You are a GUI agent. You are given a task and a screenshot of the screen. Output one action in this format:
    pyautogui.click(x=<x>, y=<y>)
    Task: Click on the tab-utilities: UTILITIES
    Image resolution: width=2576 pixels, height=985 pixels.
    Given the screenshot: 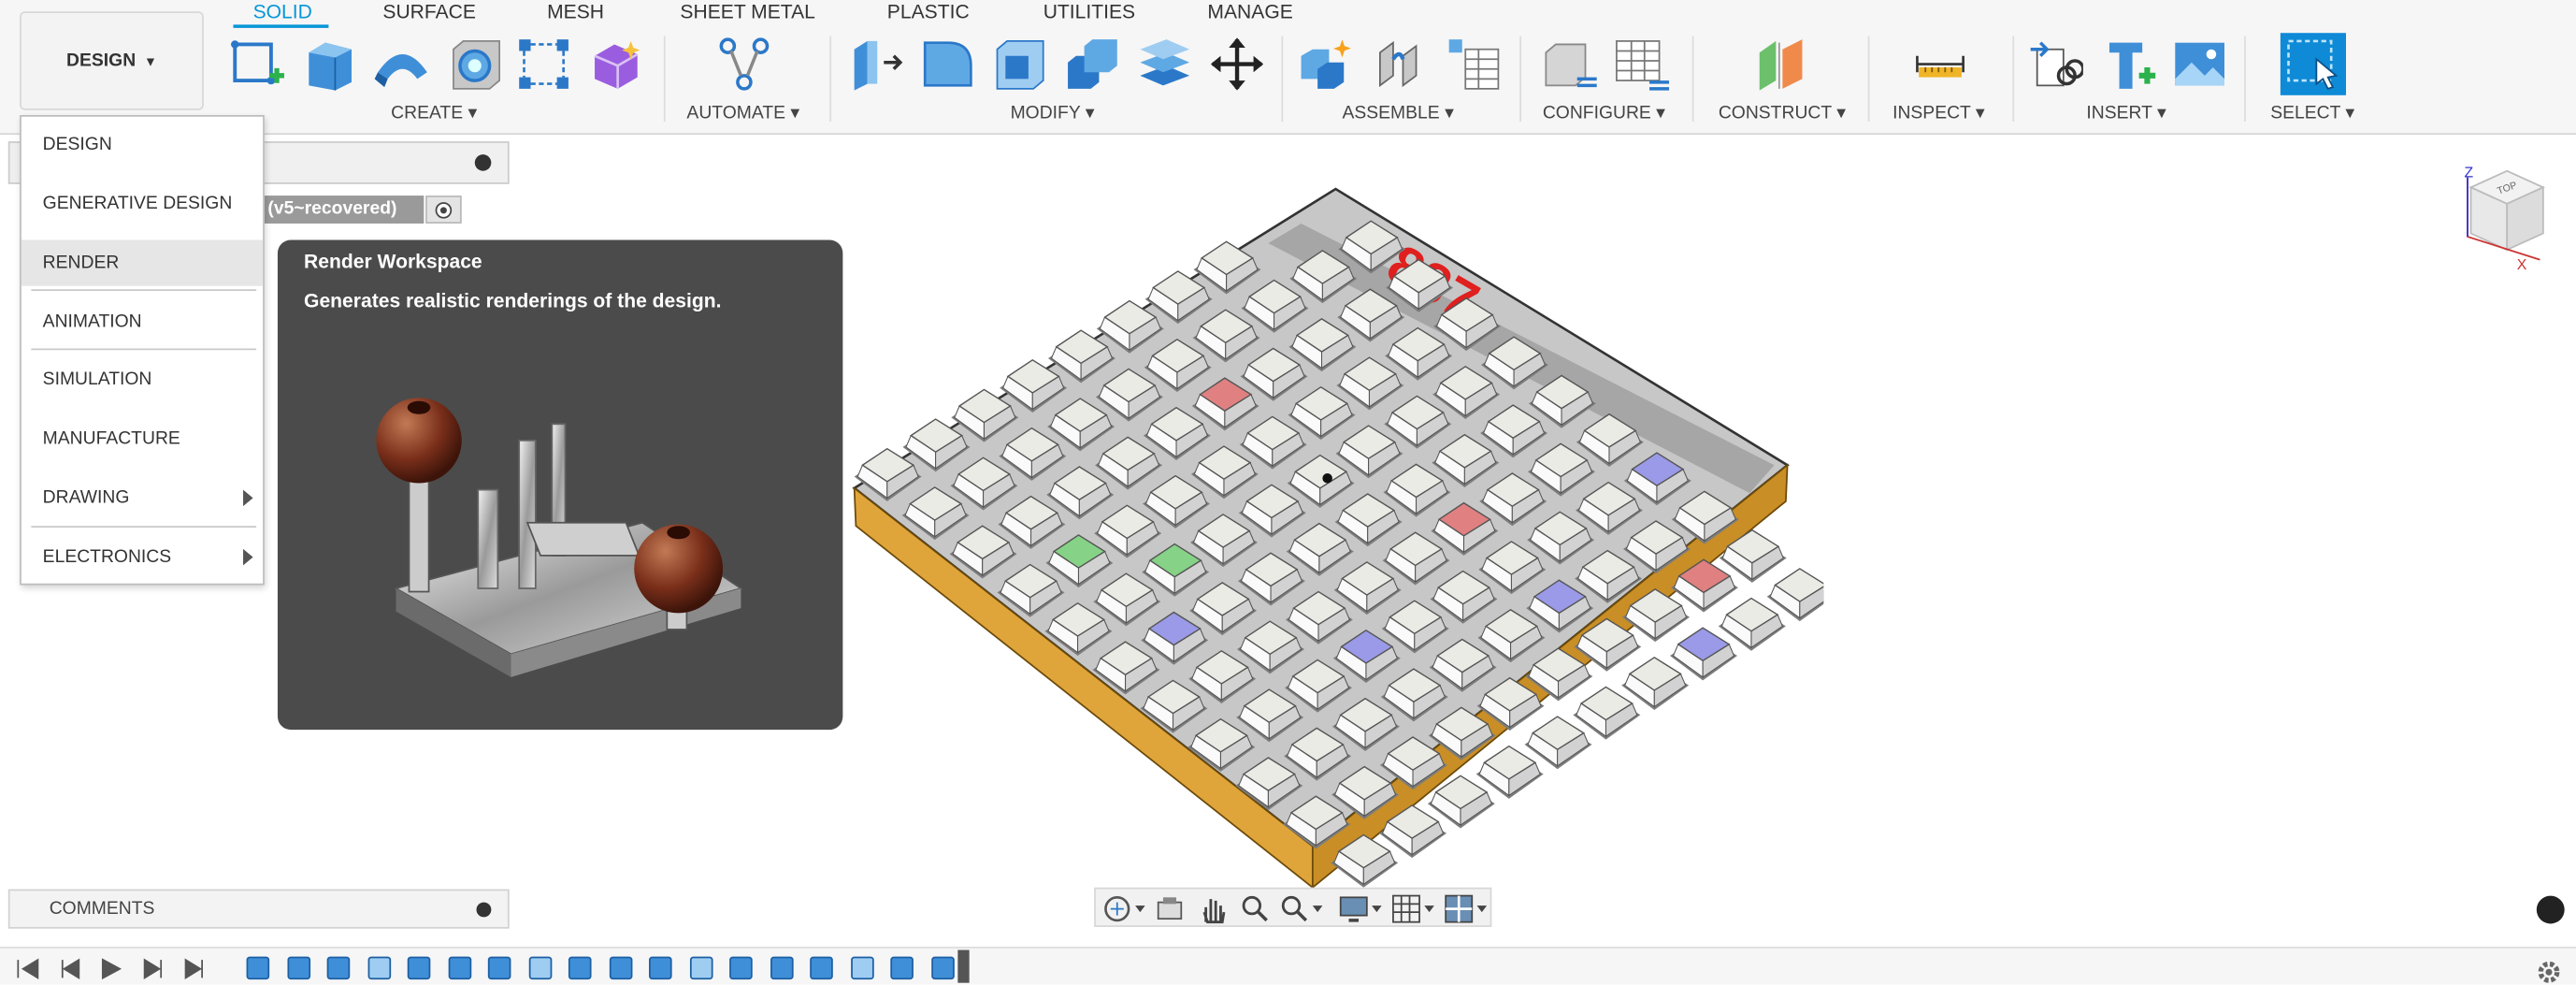 What is the action you would take?
    pyautogui.click(x=1089, y=12)
    